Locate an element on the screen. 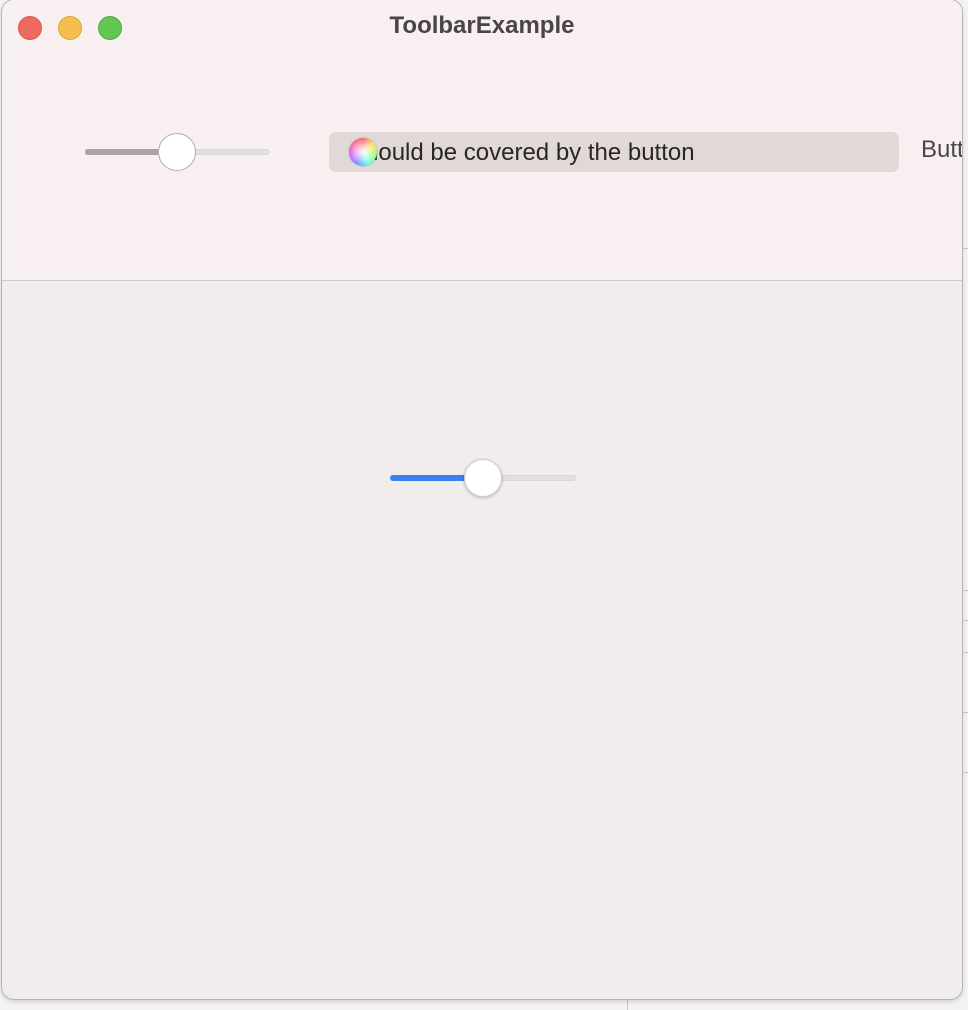 This screenshot has height=1010, width=968. window-title: ToolbarExample is located at coordinates (482, 25).